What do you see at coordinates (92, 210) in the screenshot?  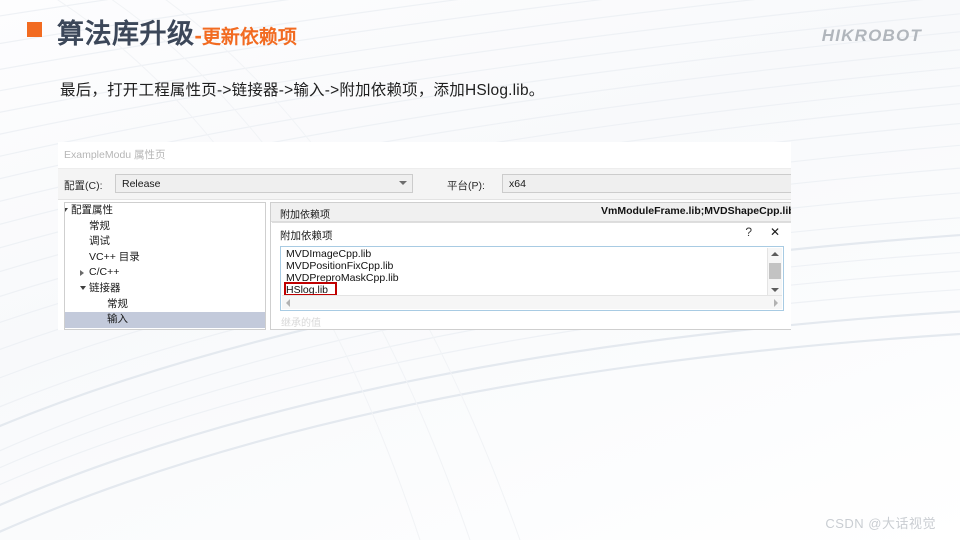 I see `tree-item-label: 配置属性` at bounding box center [92, 210].